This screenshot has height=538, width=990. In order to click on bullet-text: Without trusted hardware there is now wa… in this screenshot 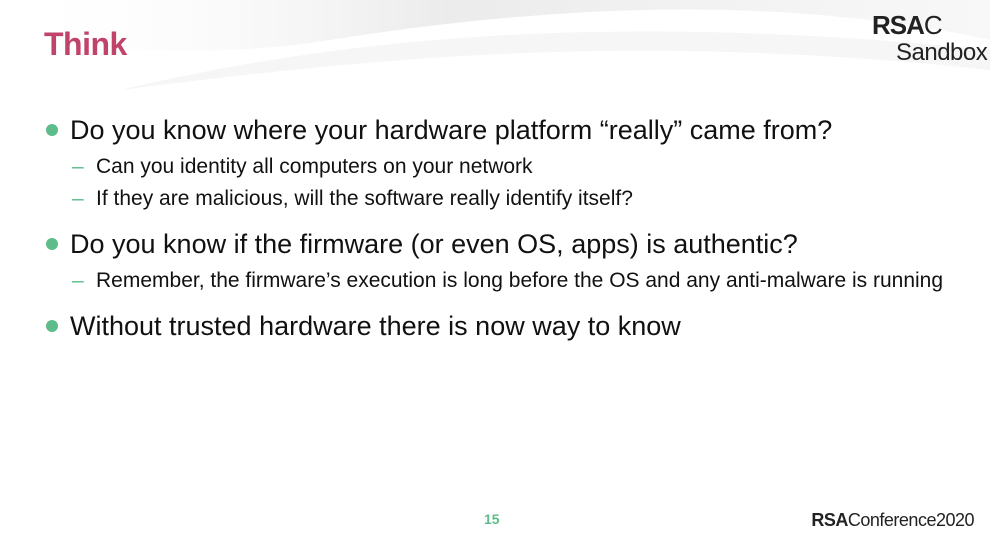, I will do `click(375, 326)`.